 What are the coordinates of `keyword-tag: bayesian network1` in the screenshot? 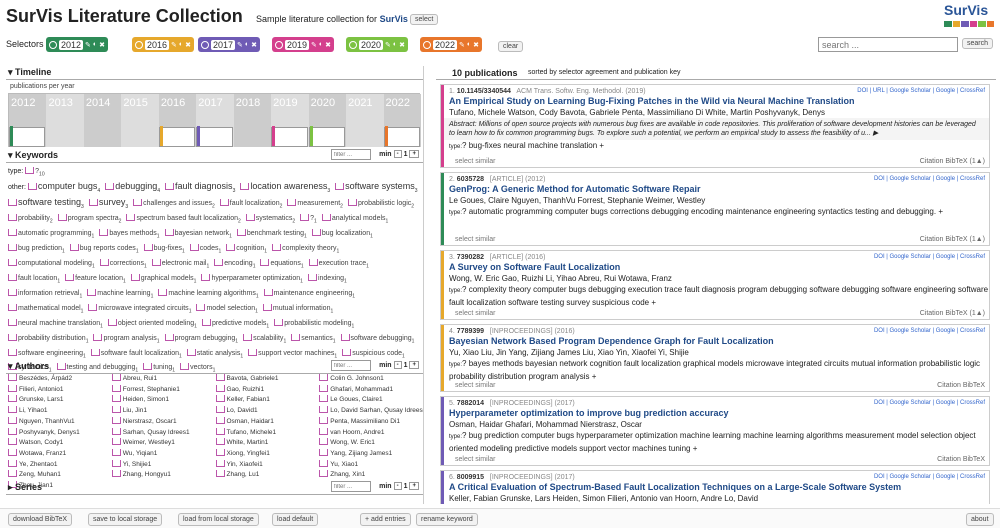 It's located at (198, 235).